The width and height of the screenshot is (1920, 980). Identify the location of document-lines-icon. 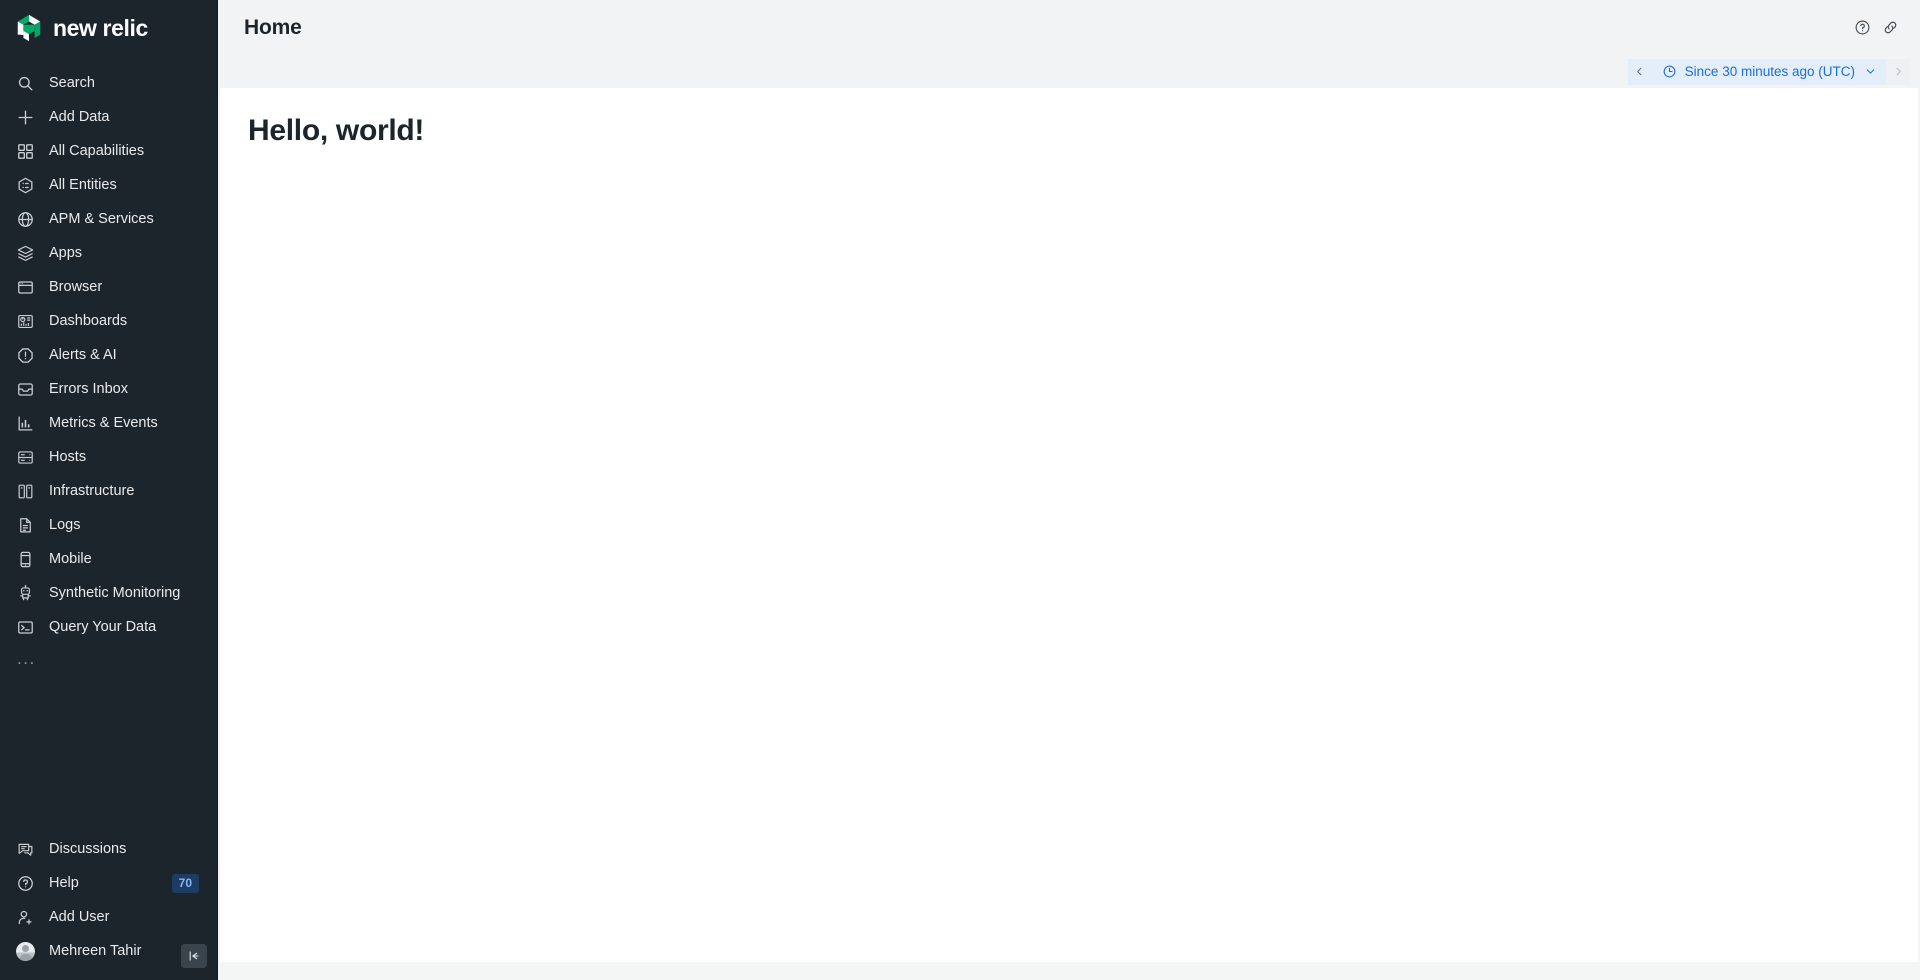
(25, 525).